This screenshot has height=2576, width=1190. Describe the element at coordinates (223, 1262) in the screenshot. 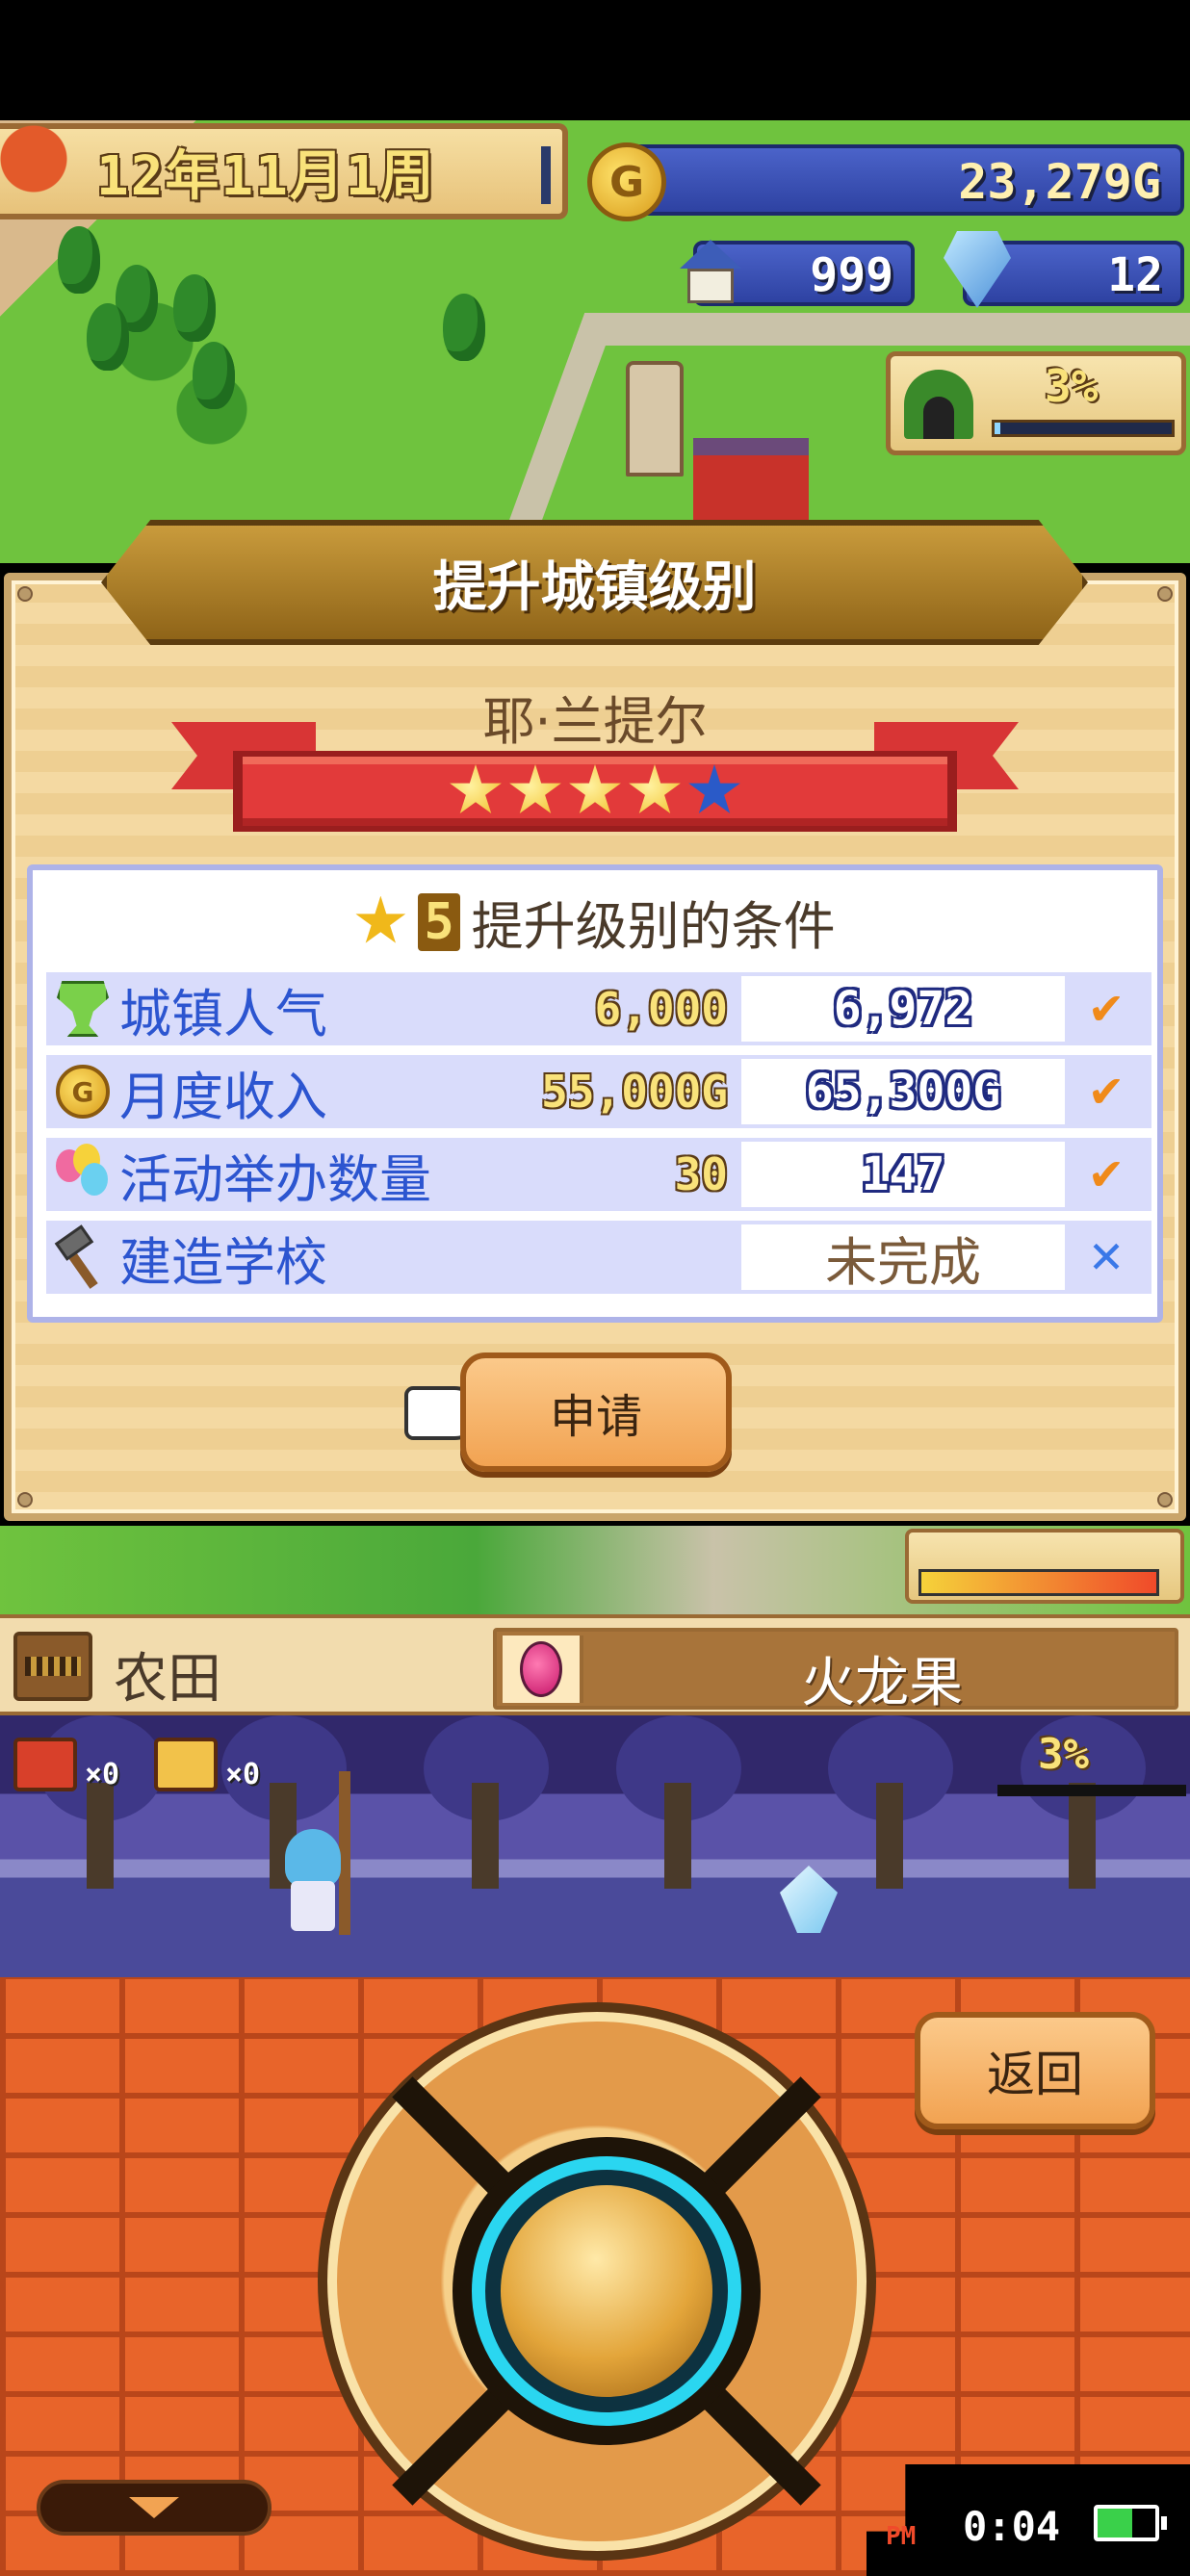

I see `condition-label: 建造学校` at that location.